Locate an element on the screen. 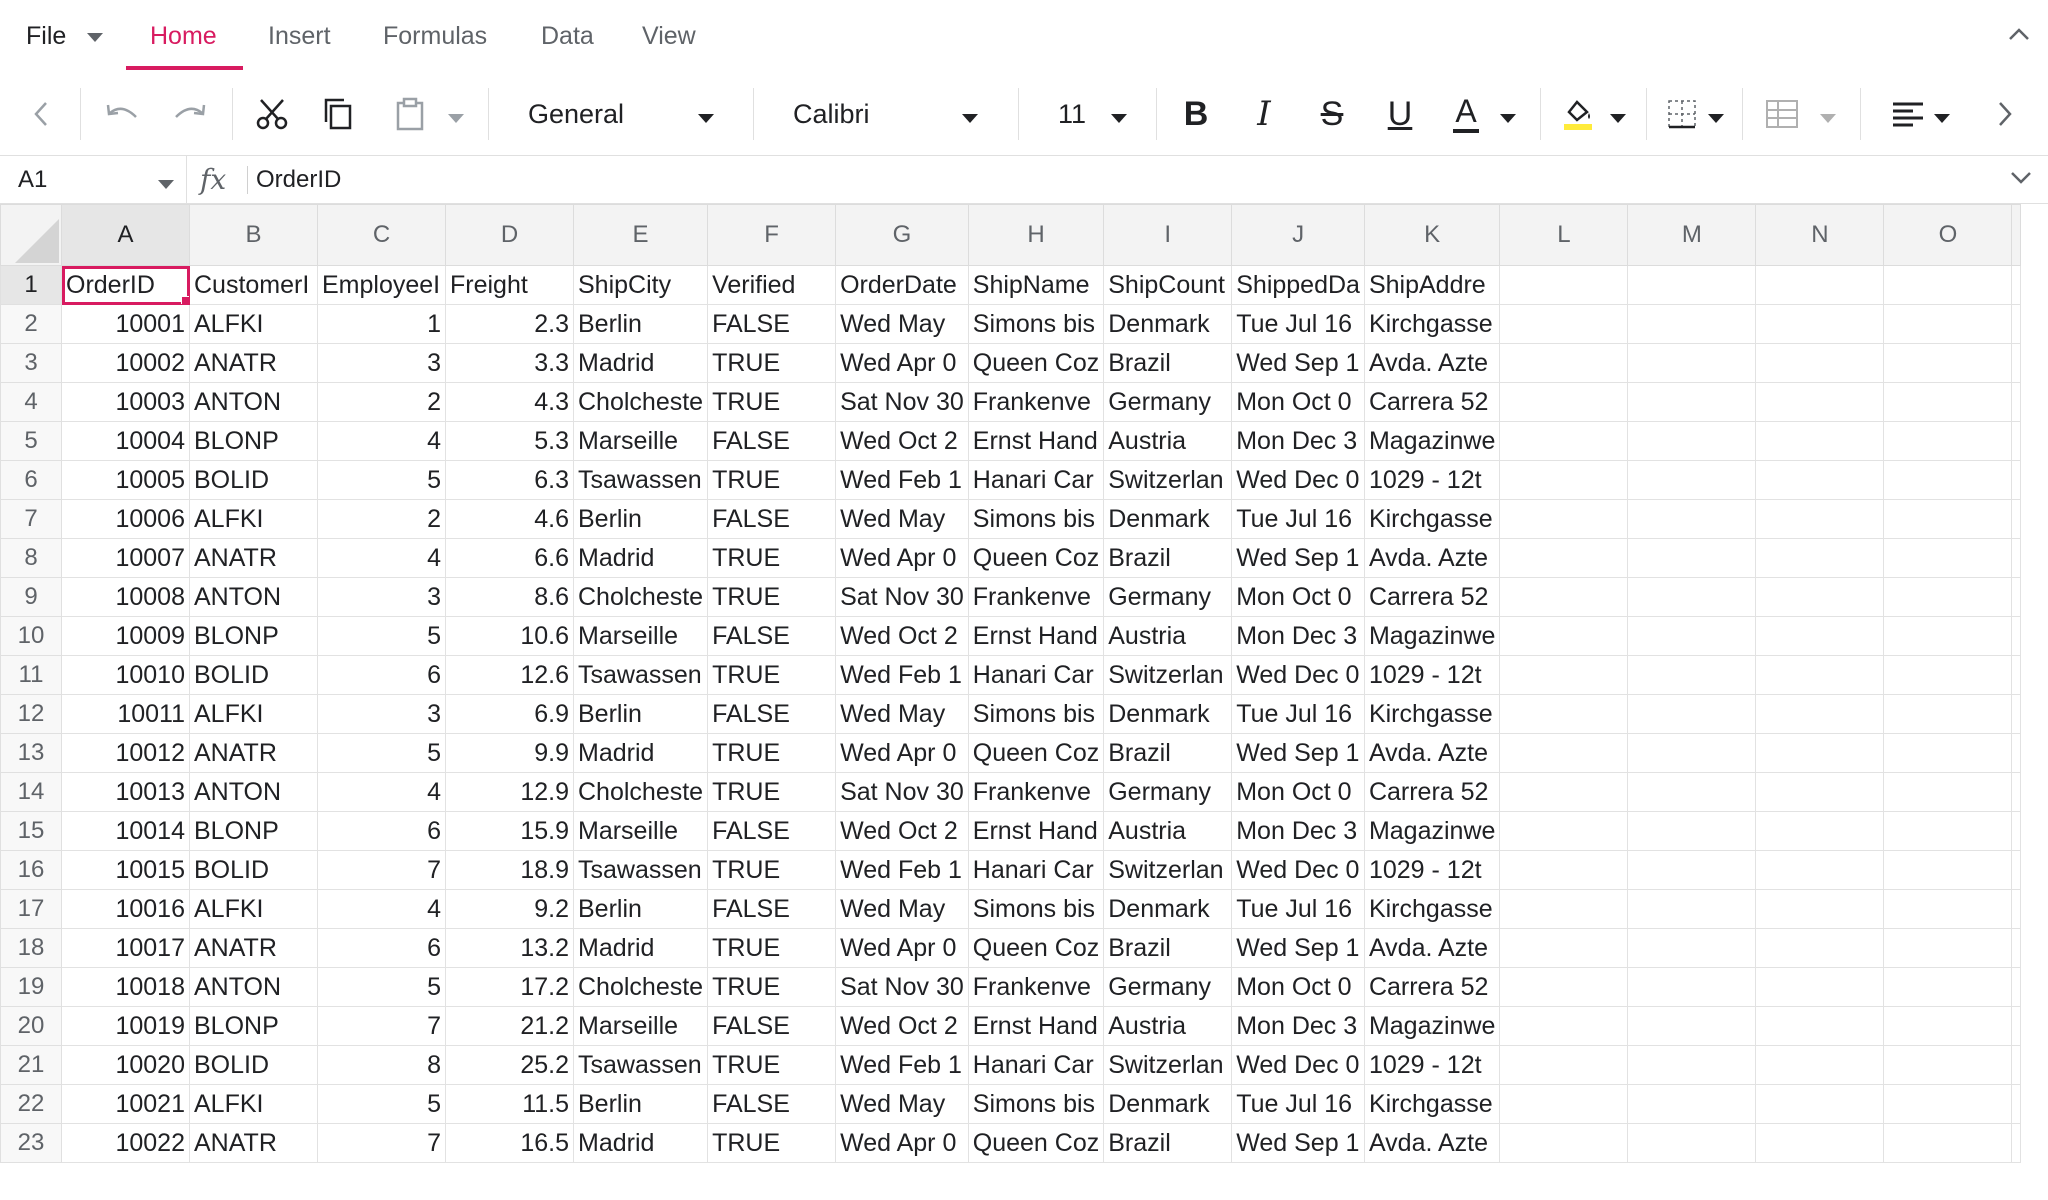  row-header: 18 is located at coordinates (31, 948).